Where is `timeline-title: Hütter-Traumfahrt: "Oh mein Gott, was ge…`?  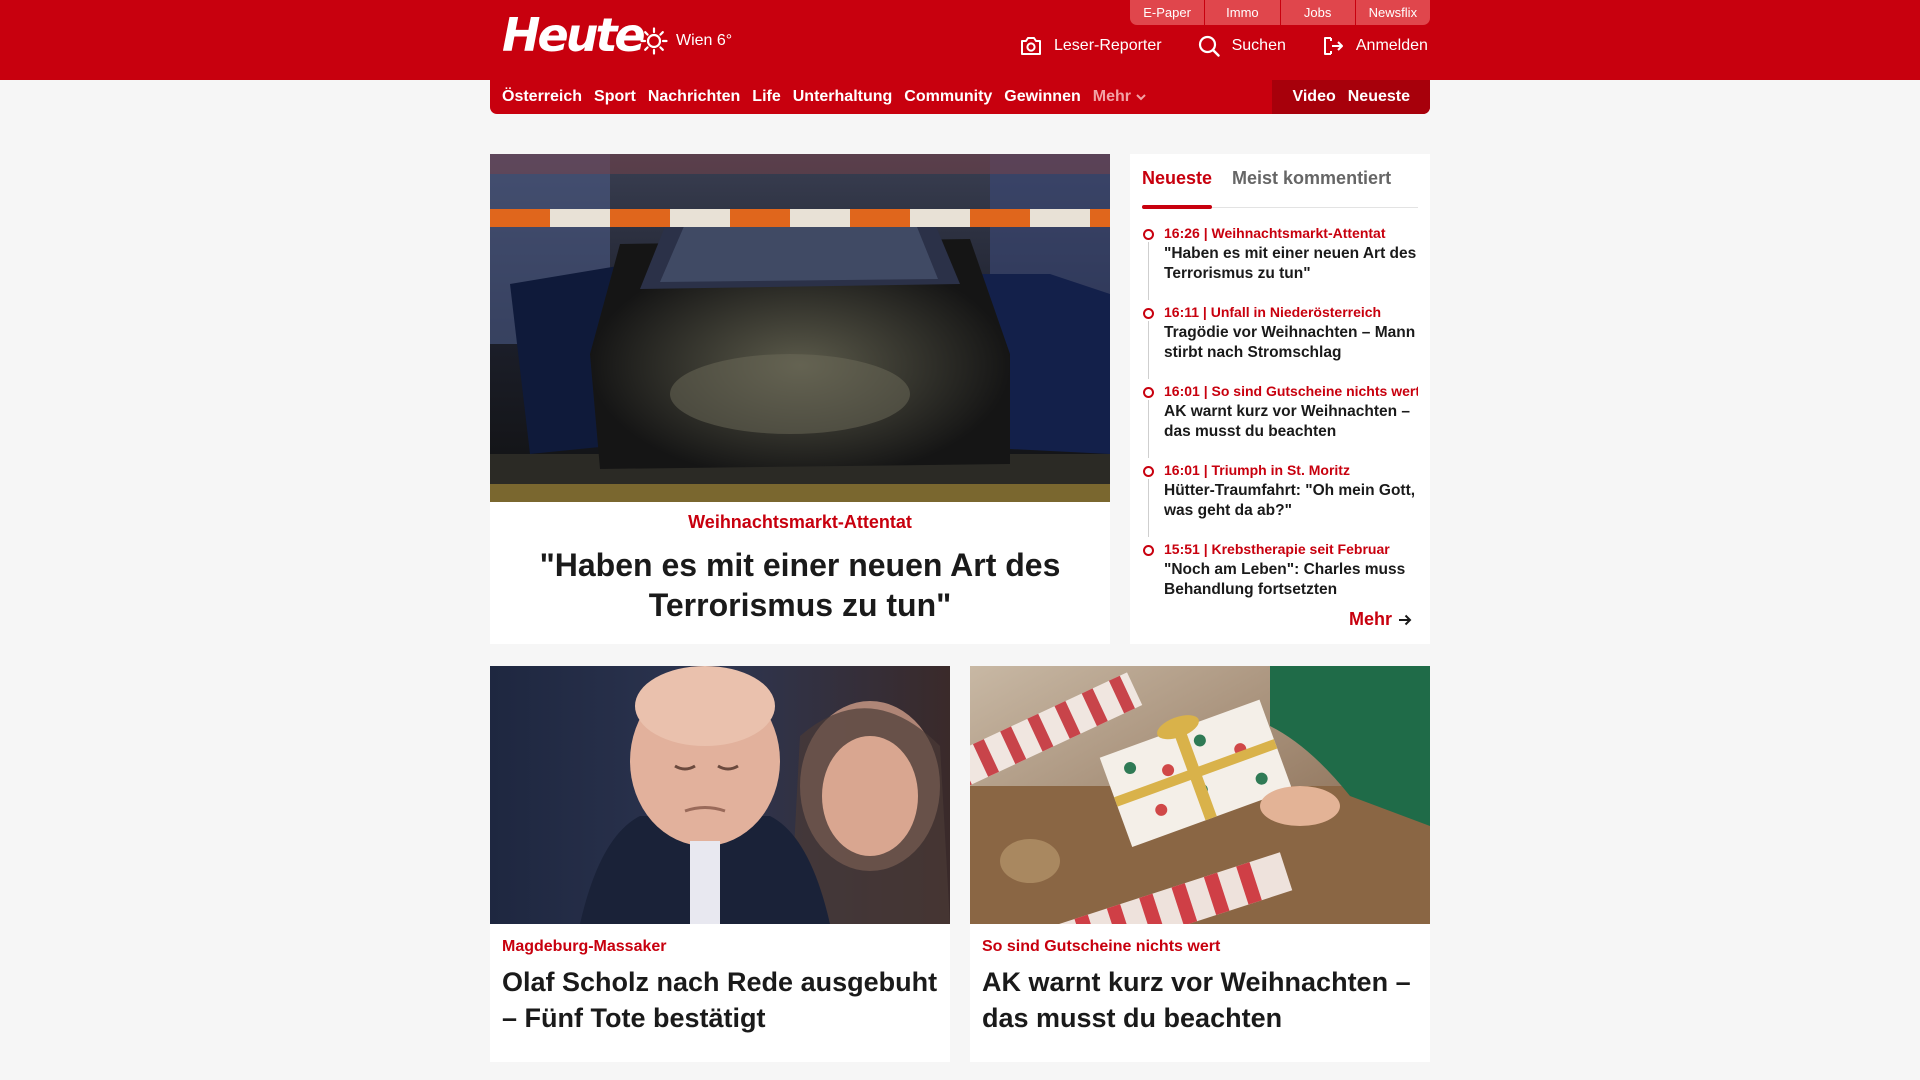
timeline-title: Hütter-Traumfahrt: "Oh mein Gott, was ge… is located at coordinates (1291, 501).